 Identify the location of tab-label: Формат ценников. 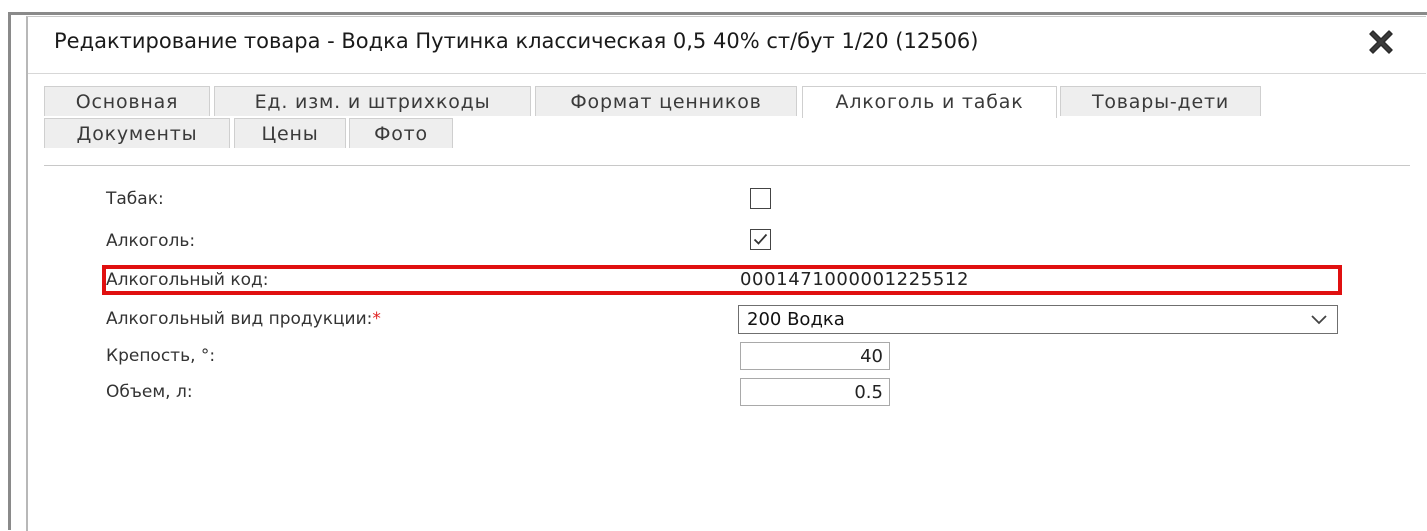
(666, 102).